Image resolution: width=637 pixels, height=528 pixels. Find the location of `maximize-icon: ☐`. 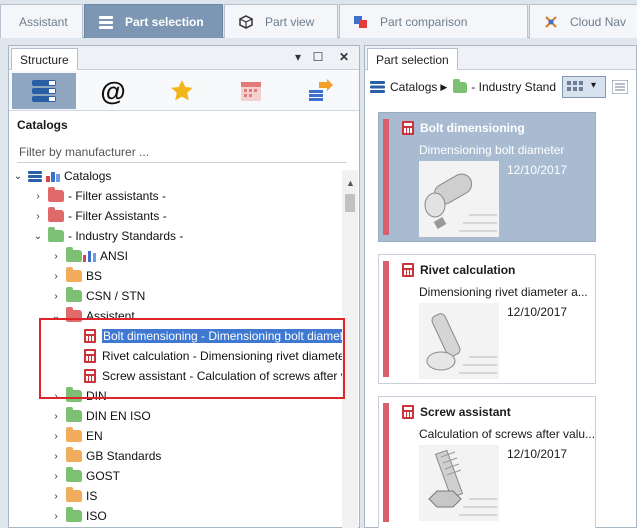

maximize-icon: ☐ is located at coordinates (318, 57).